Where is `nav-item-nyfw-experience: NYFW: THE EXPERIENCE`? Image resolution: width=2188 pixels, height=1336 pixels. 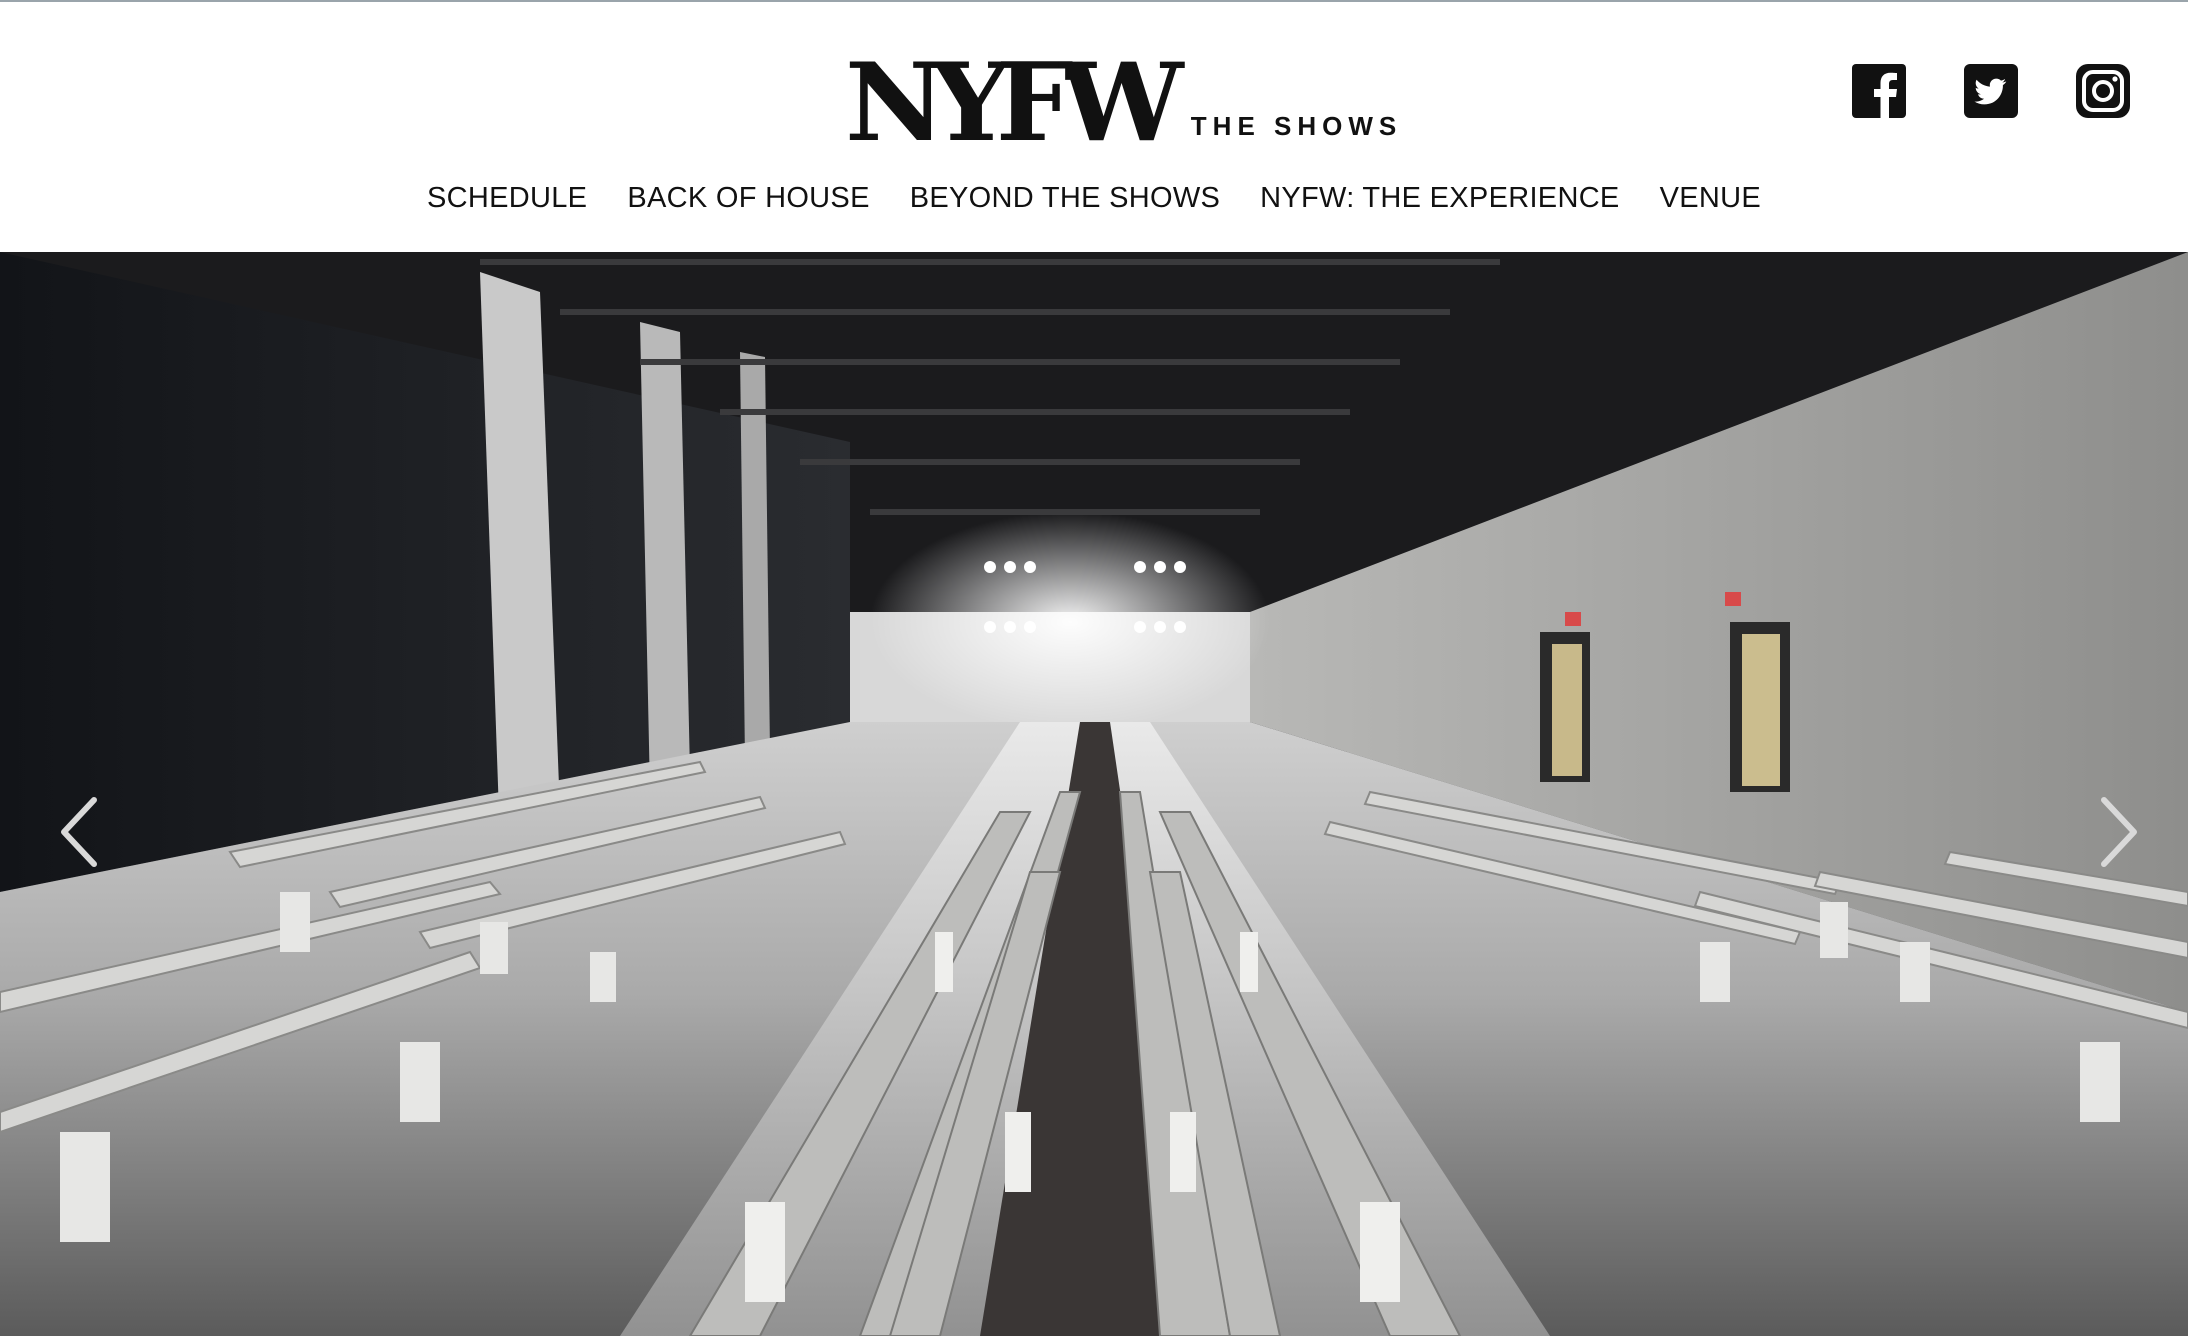
nav-item-nyfw-experience: NYFW: THE EXPERIENCE is located at coordinates (1439, 198).